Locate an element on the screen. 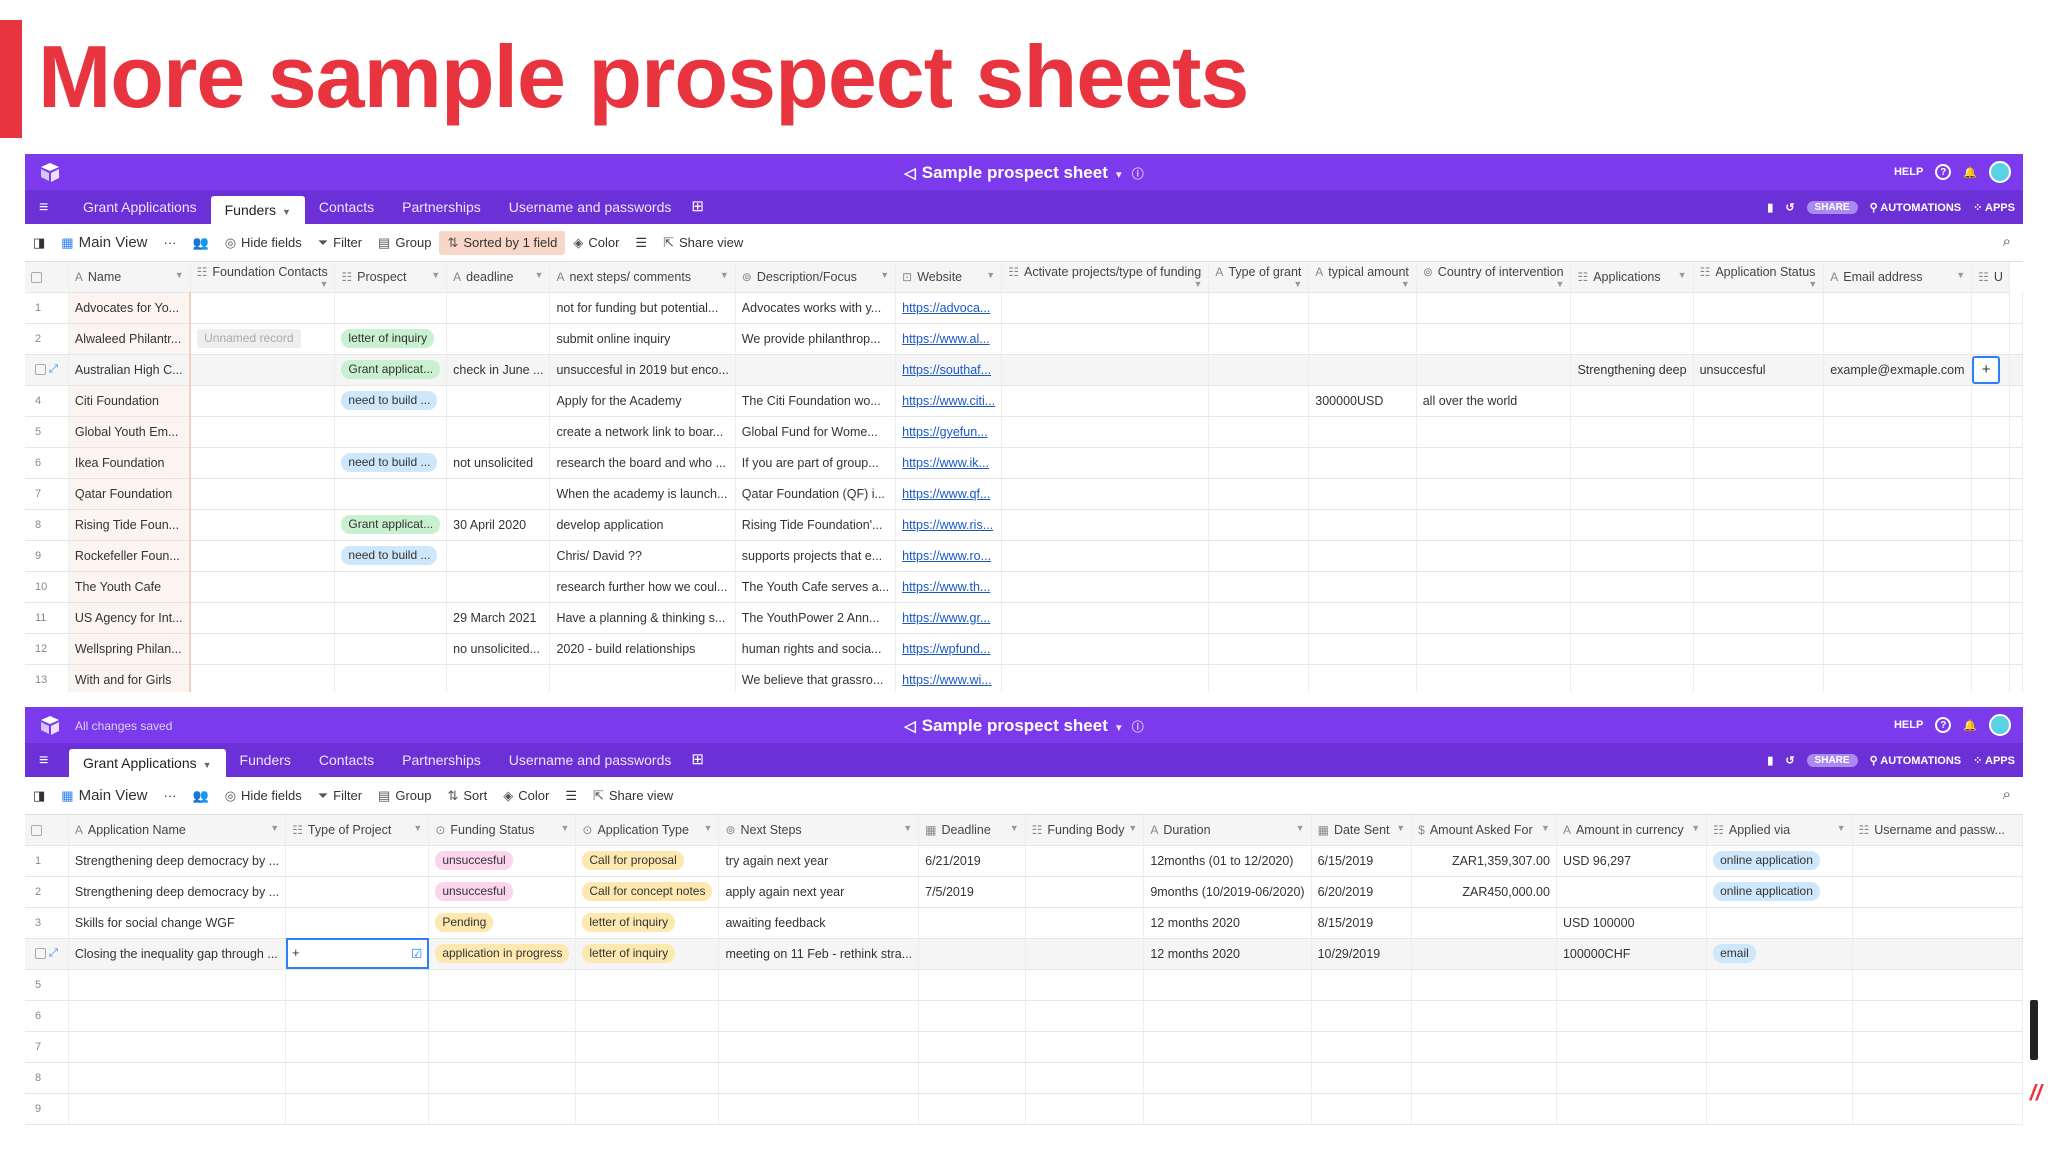 The width and height of the screenshot is (2048, 1152). username-cell is located at coordinates (1937, 861).